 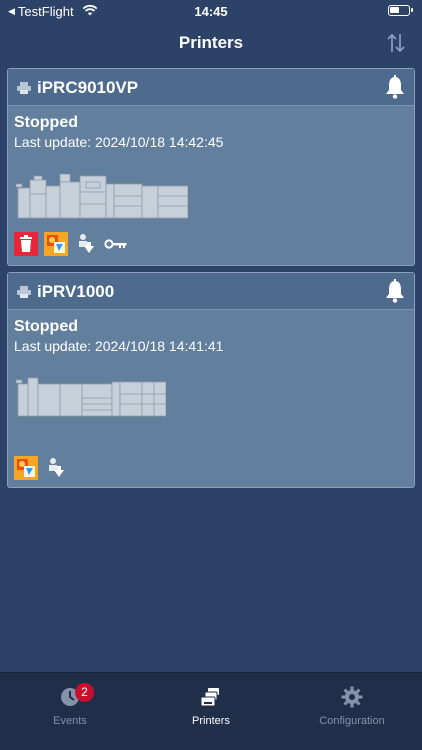 What do you see at coordinates (211, 87) in the screenshot?
I see `printer-card-header: iPRC9010VP` at bounding box center [211, 87].